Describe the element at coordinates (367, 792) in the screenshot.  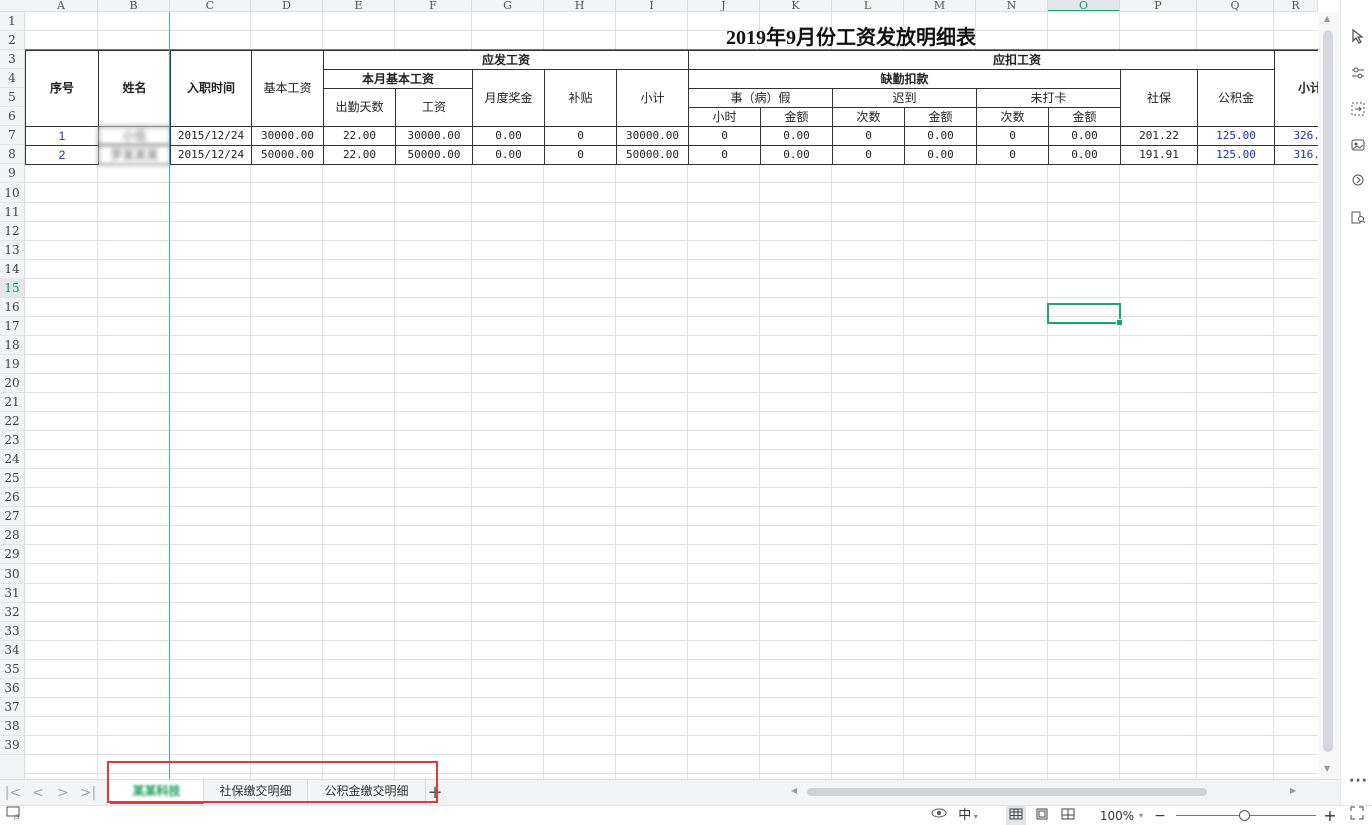
I see `tab-housing-fund: 公积金缴交明细` at that location.